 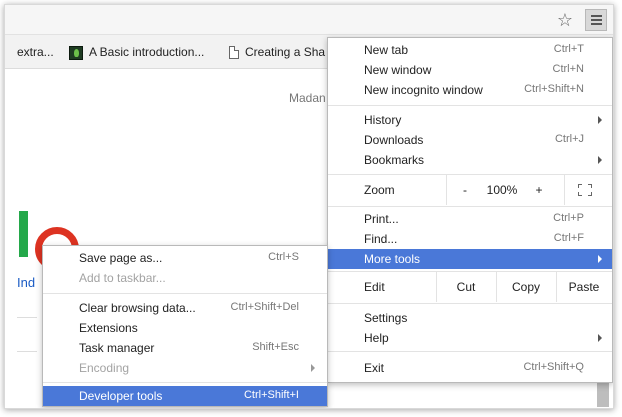 What do you see at coordinates (398, 70) in the screenshot?
I see `menu-label: New window` at bounding box center [398, 70].